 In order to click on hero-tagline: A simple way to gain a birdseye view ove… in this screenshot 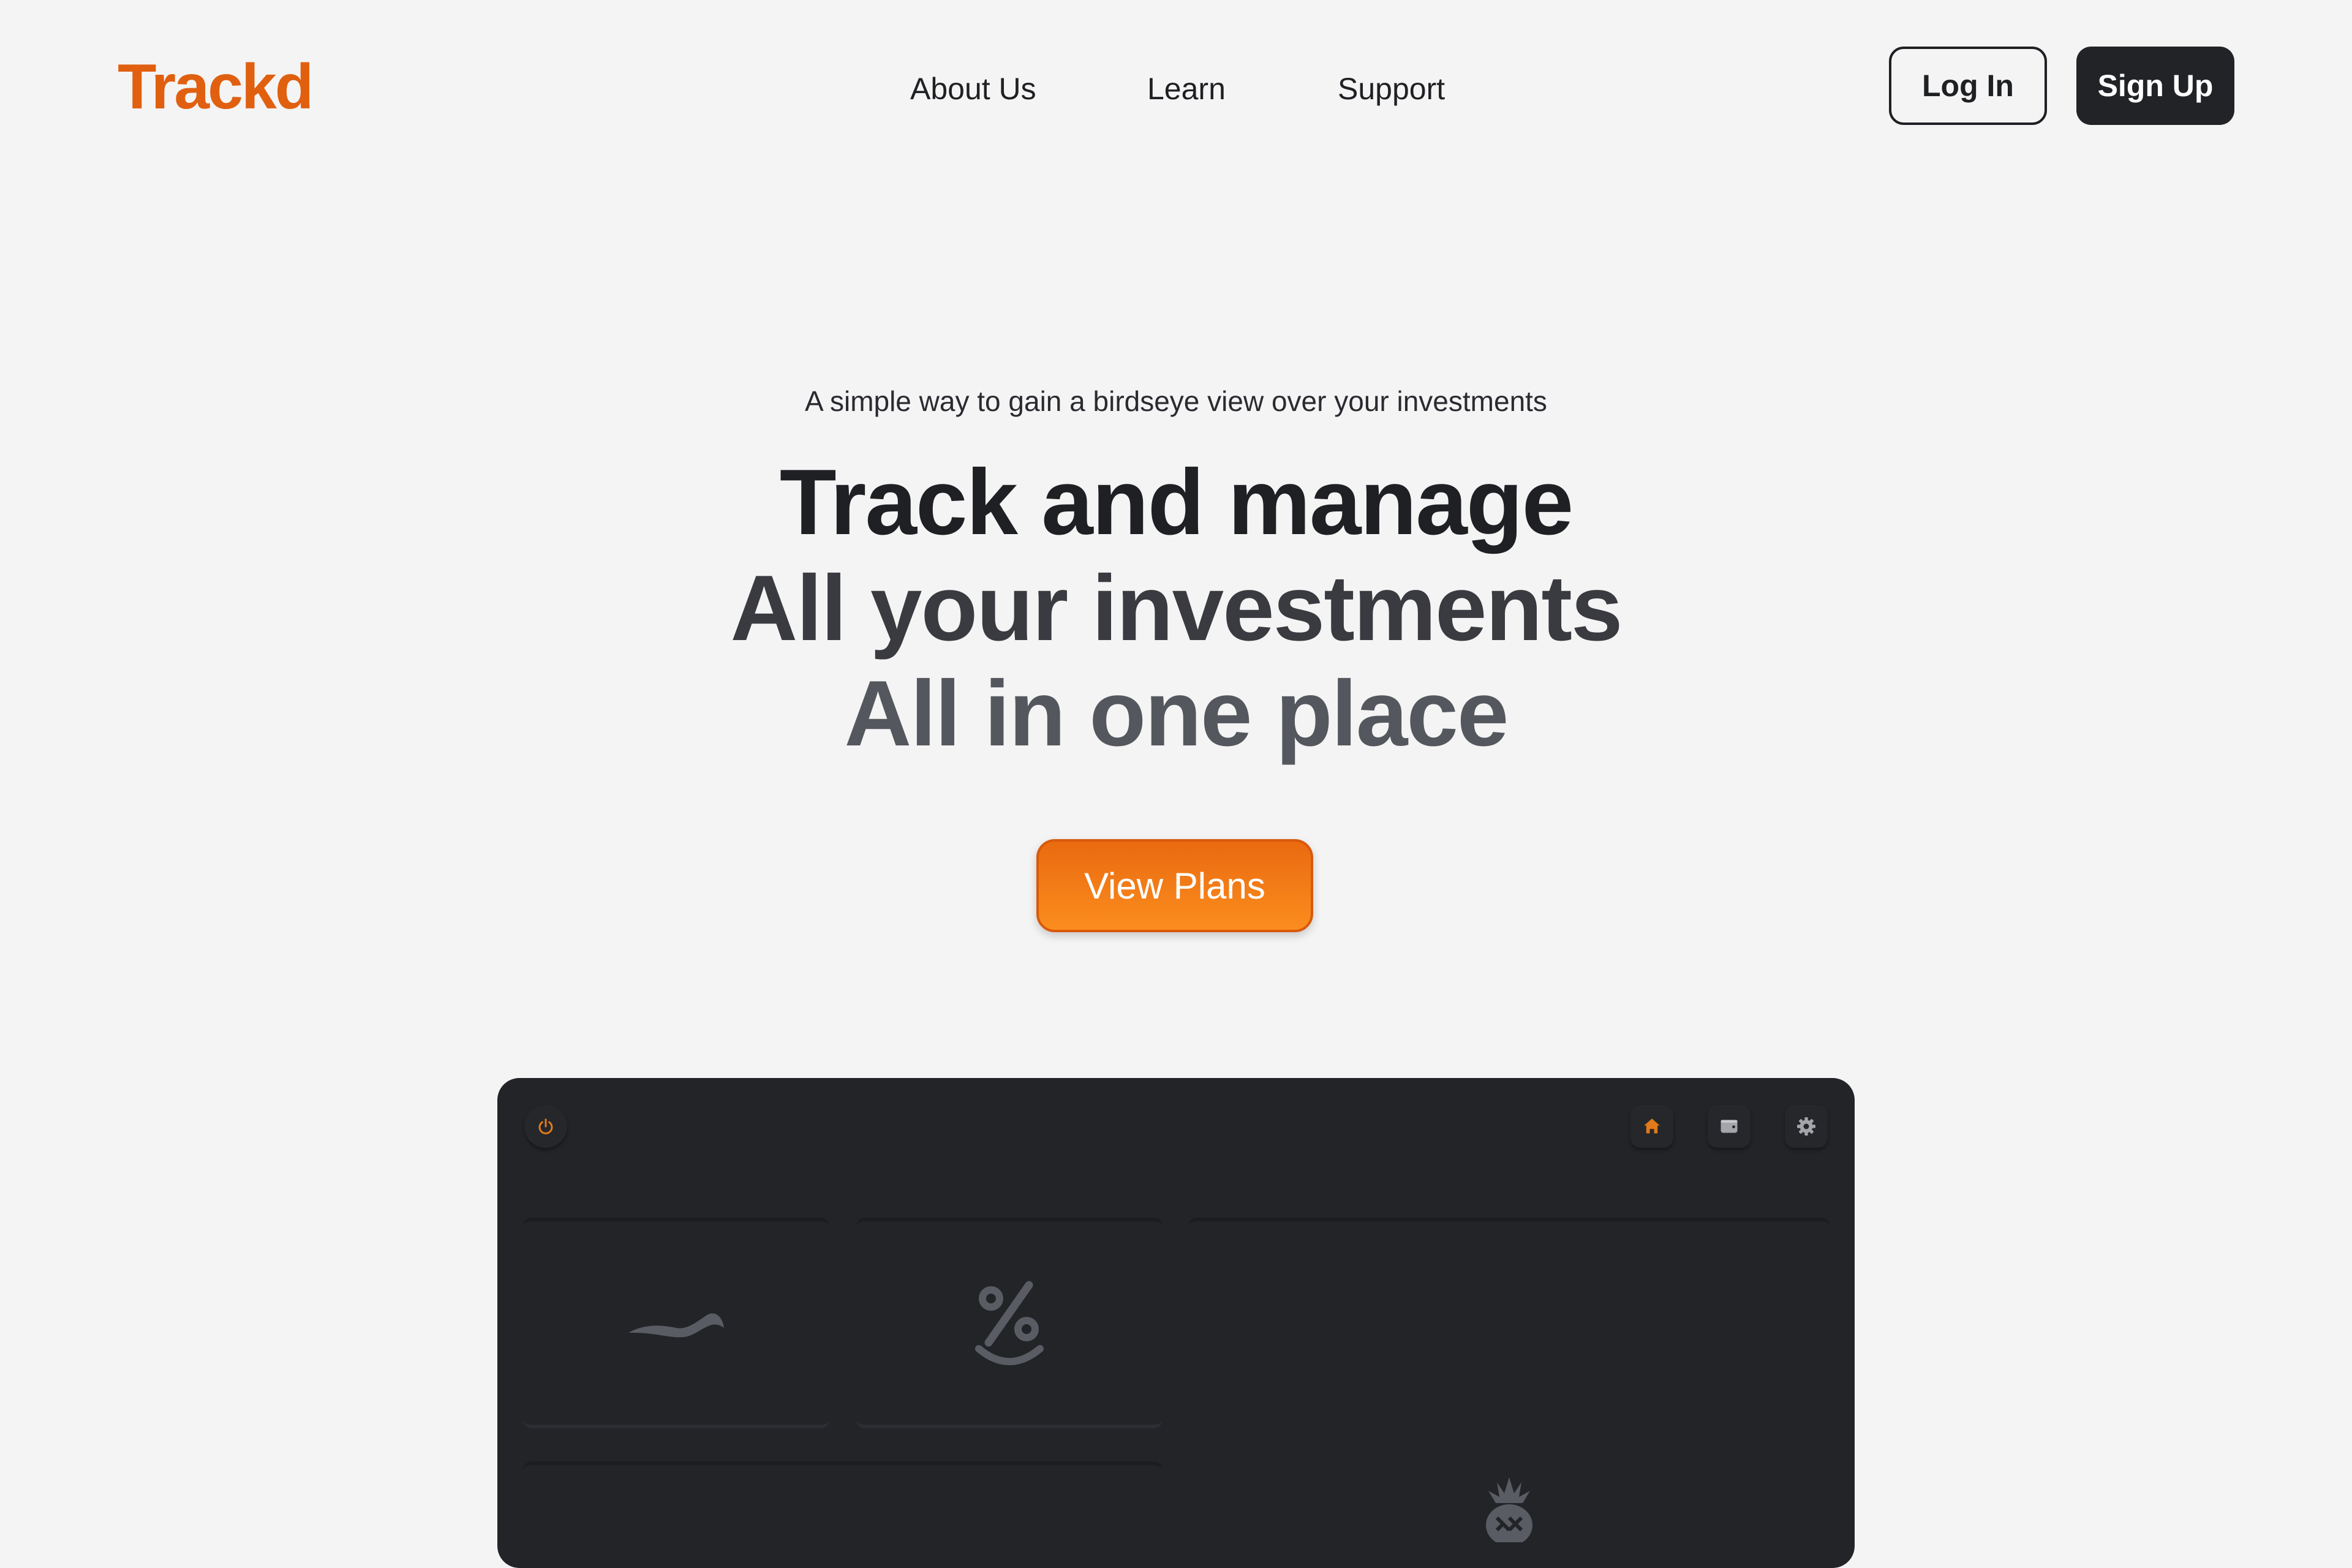, I will do `click(1176, 401)`.